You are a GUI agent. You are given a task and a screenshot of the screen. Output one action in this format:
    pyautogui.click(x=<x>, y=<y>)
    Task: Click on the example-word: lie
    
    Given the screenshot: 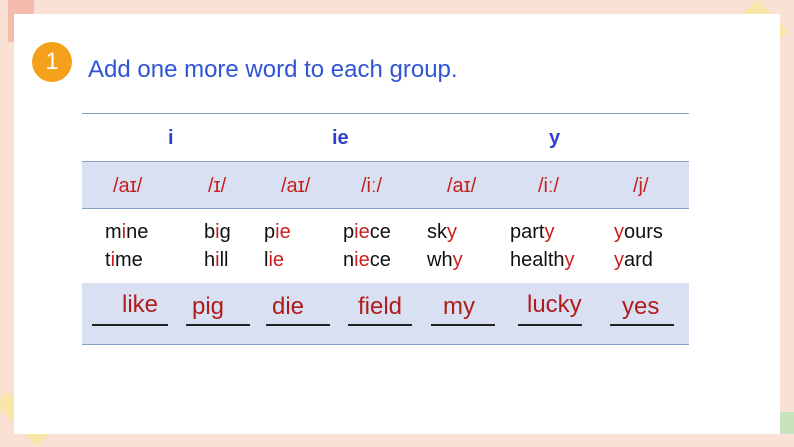 What is the action you would take?
    pyautogui.click(x=274, y=260)
    